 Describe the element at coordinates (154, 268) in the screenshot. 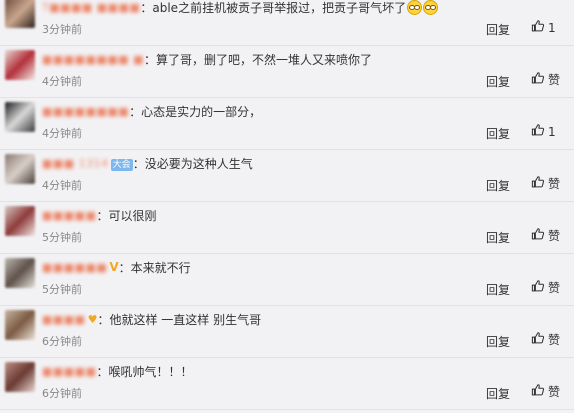

I see `comment-text: ：本来就不行` at that location.